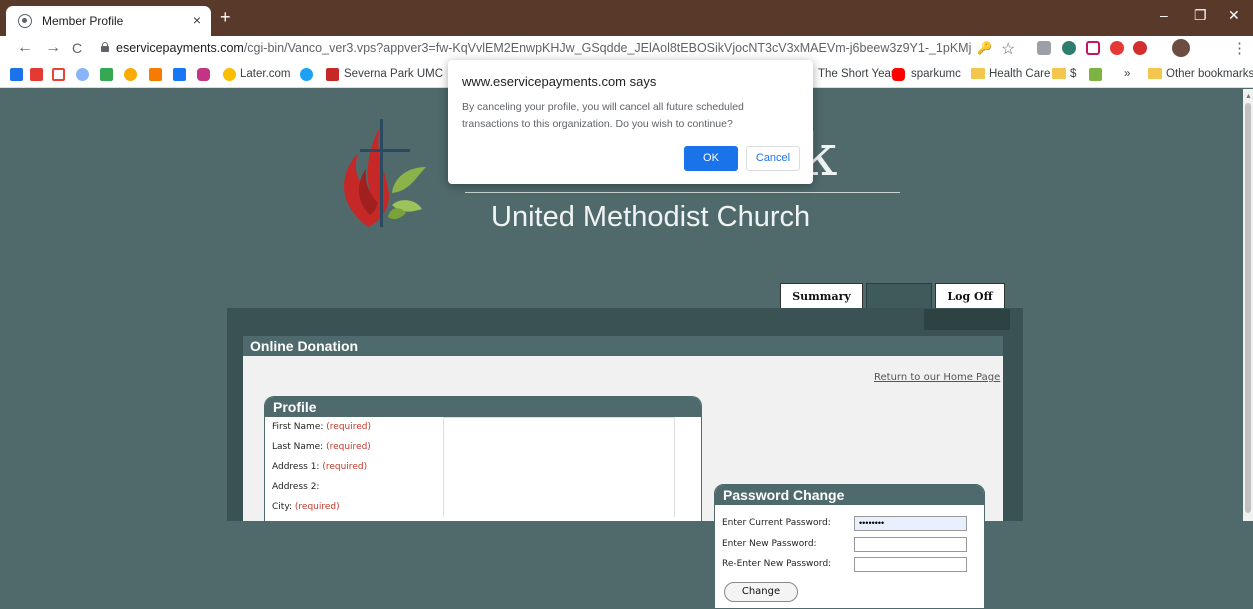  Describe the element at coordinates (1127, 74) in the screenshot. I see `more-bookmarks-icon: »` at that location.